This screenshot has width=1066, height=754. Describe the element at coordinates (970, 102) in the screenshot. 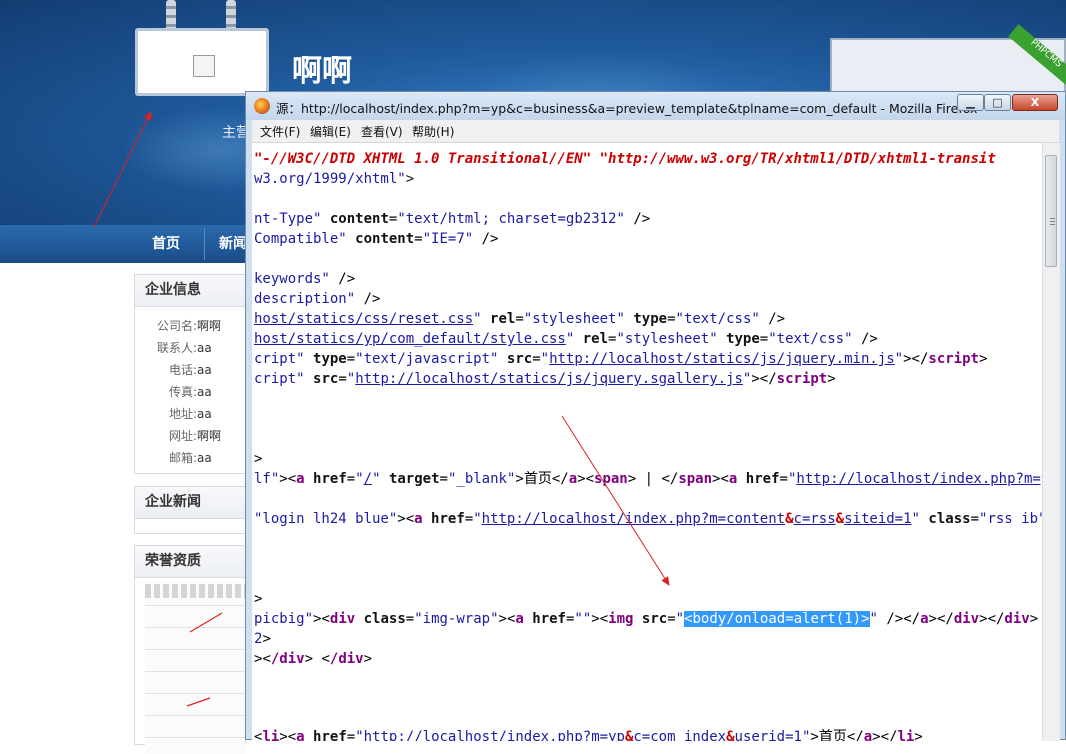

I see `minimize-button: ▁` at that location.